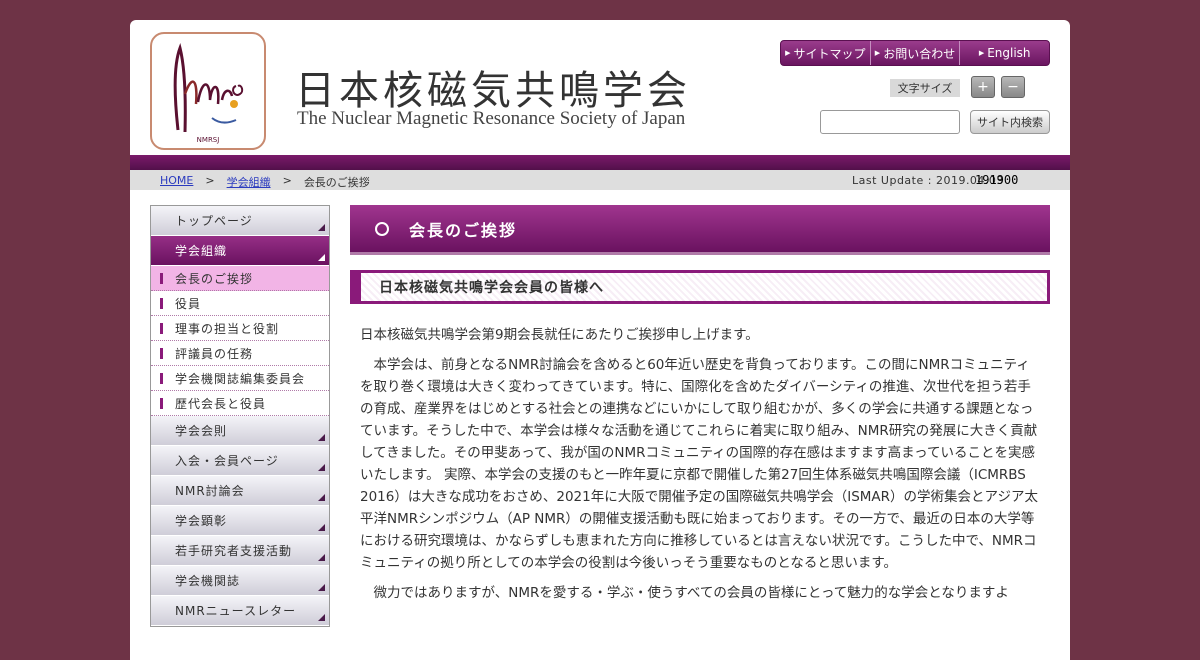 This screenshot has width=1200, height=660. I want to click on sidebar-subitem-editorial-committee: 学会機関誌編集委員会, so click(240, 378).